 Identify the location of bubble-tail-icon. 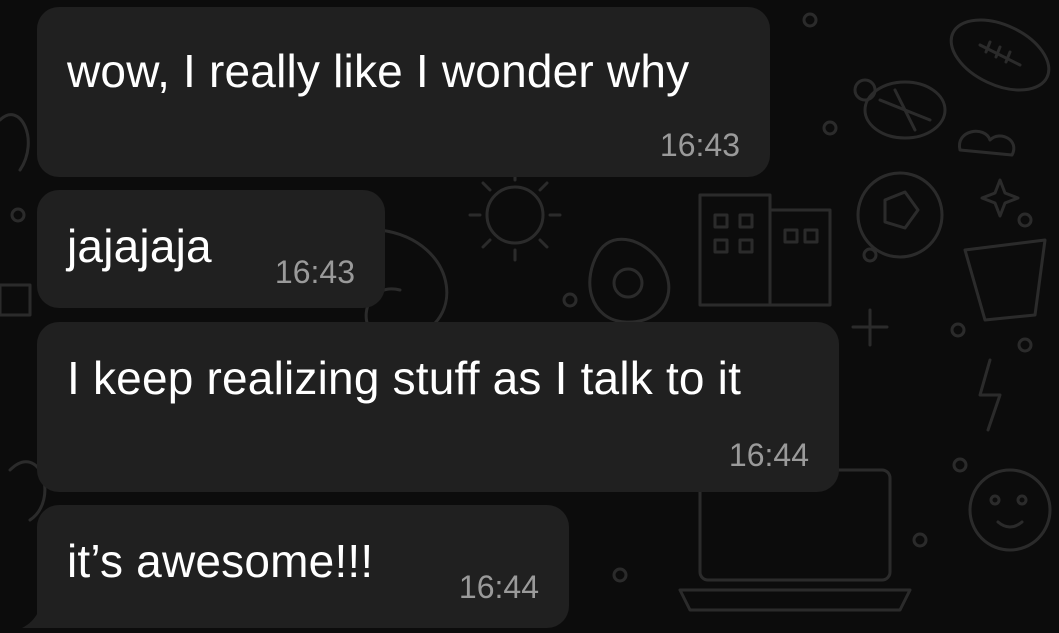
(33, 612).